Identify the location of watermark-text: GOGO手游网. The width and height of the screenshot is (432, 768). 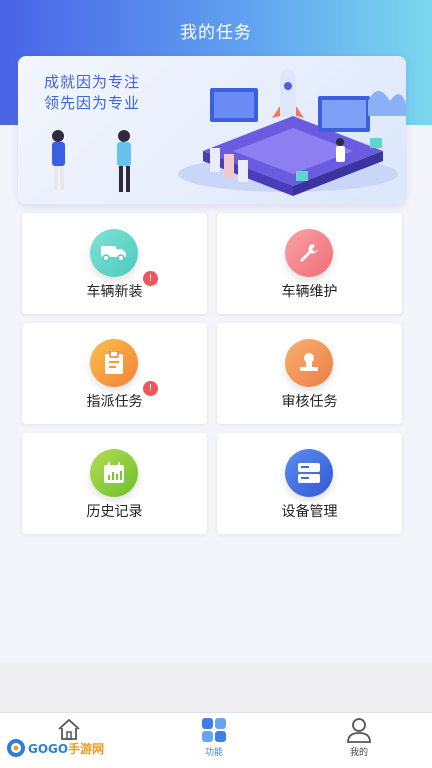
(66, 748).